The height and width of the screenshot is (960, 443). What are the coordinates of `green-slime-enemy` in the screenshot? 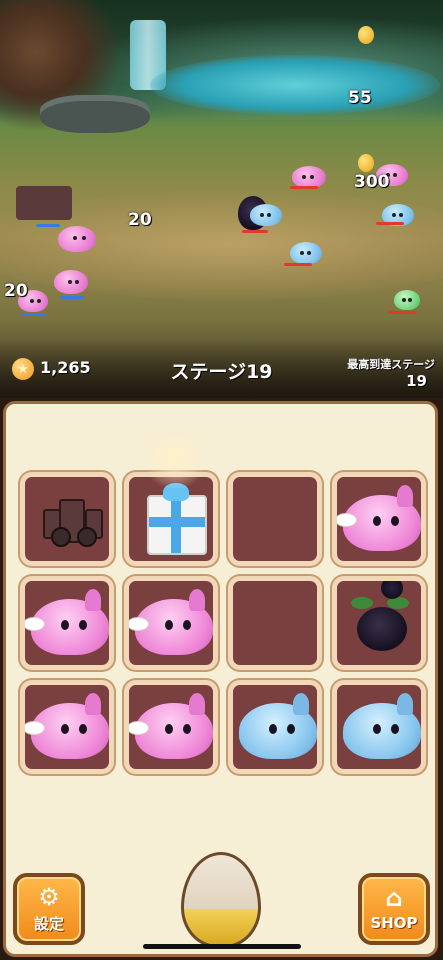 It's located at (407, 300).